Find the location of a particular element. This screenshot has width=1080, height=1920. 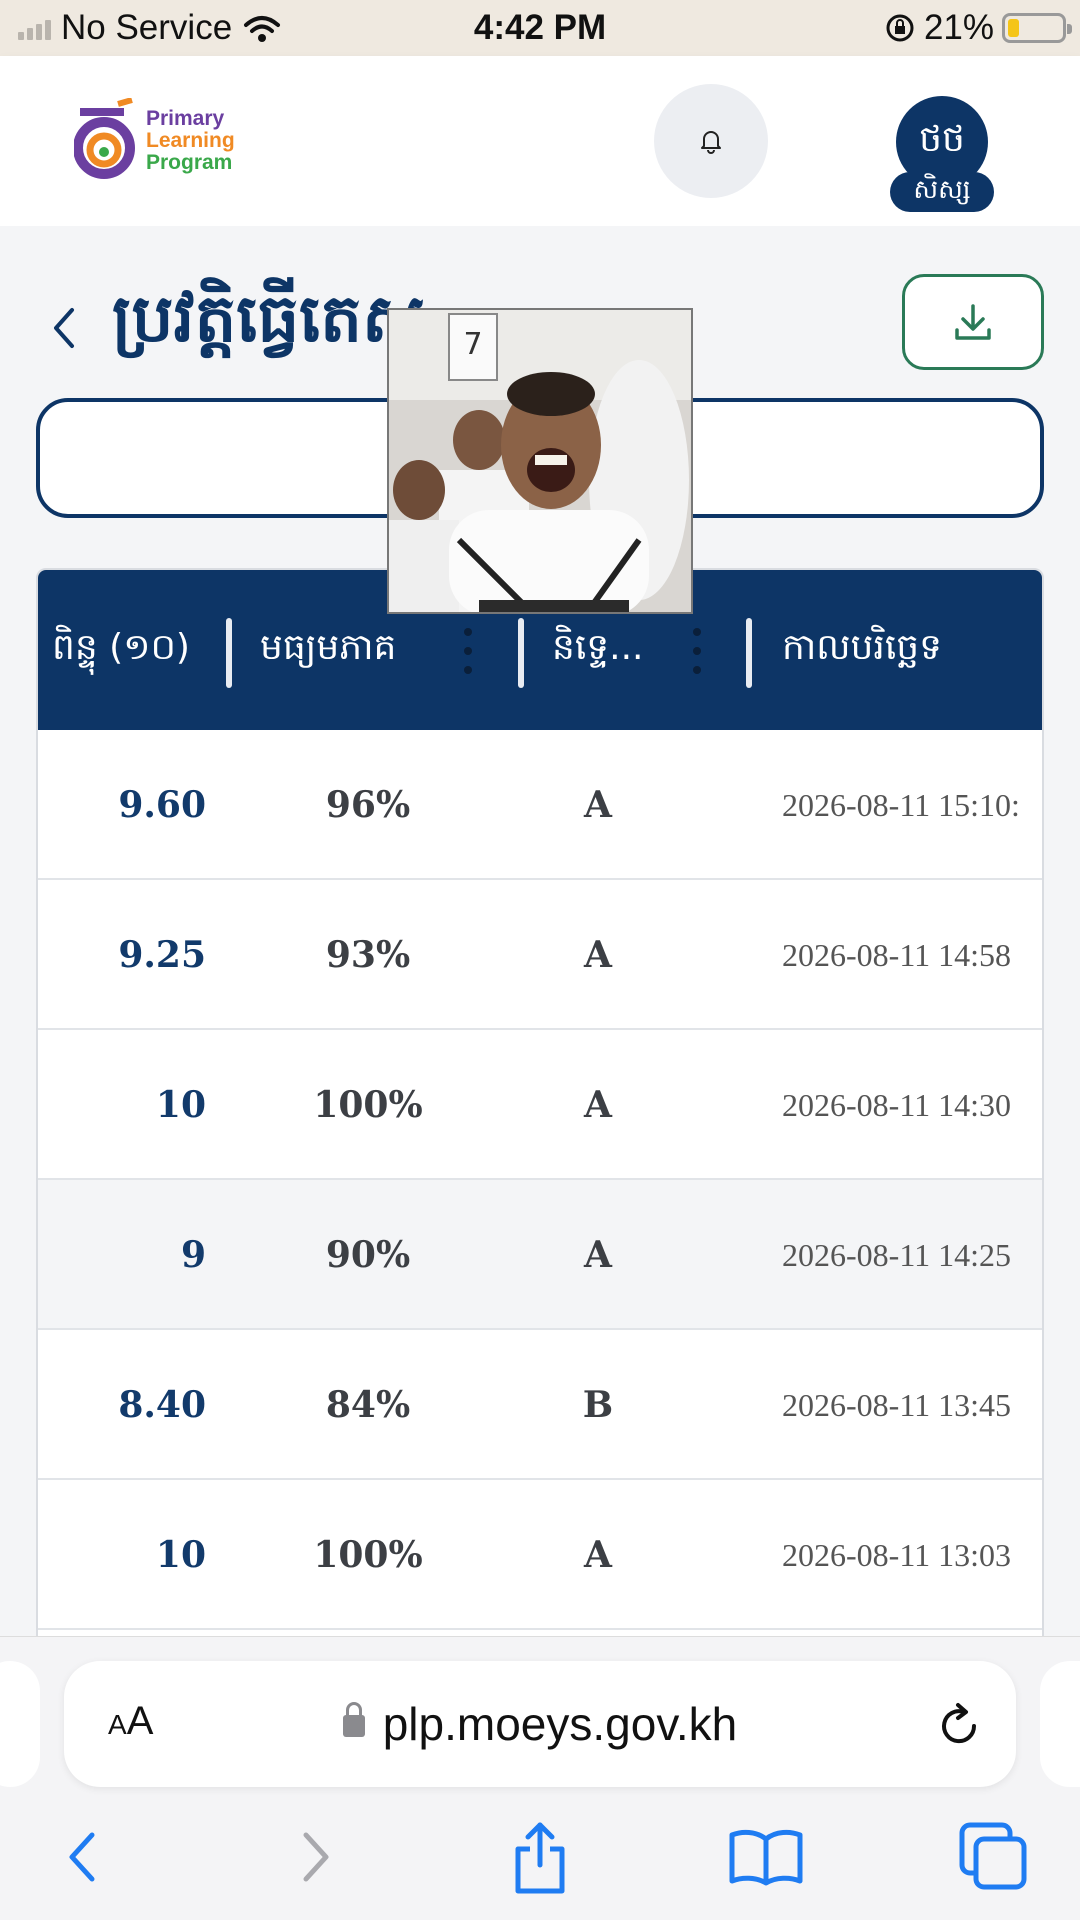

notification-button is located at coordinates (711, 141).